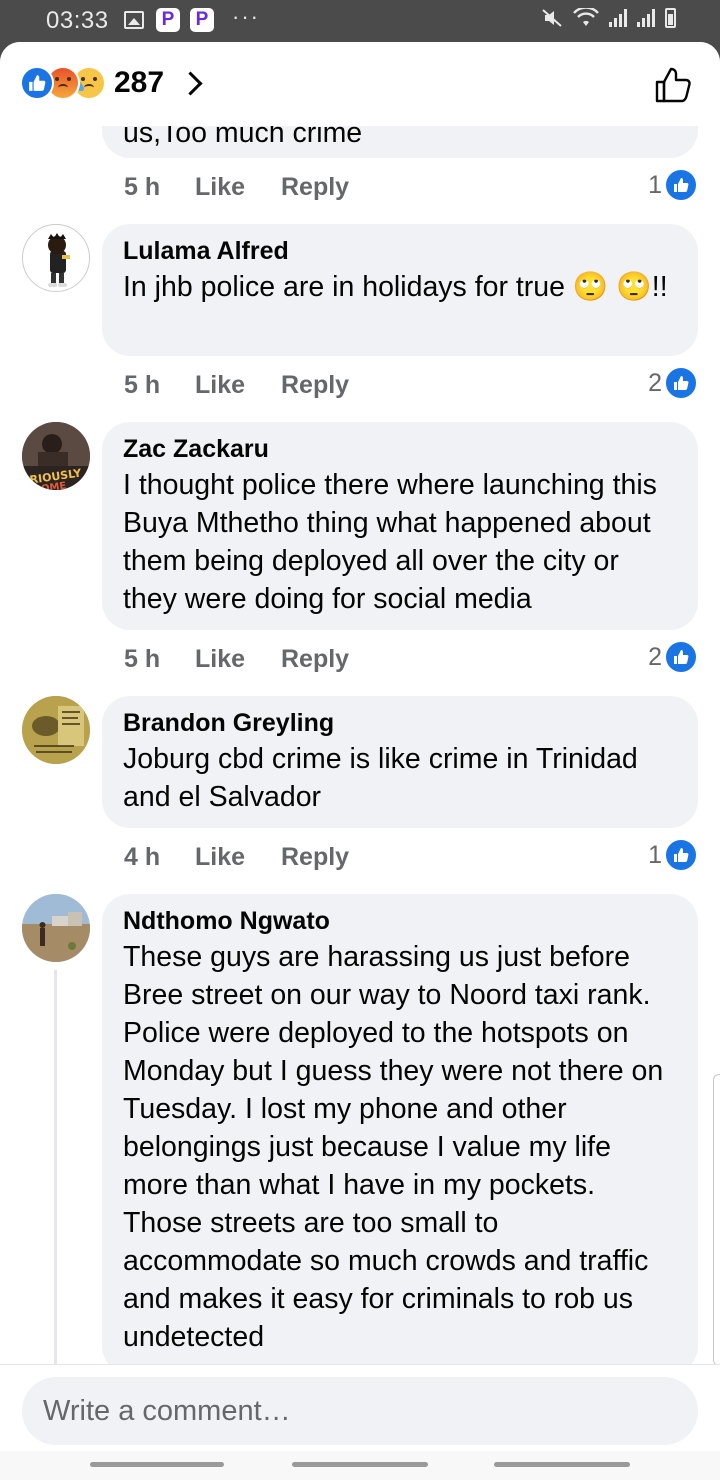 The image size is (720, 1480). What do you see at coordinates (77, 20) in the screenshot?
I see `status-time: 03:33` at bounding box center [77, 20].